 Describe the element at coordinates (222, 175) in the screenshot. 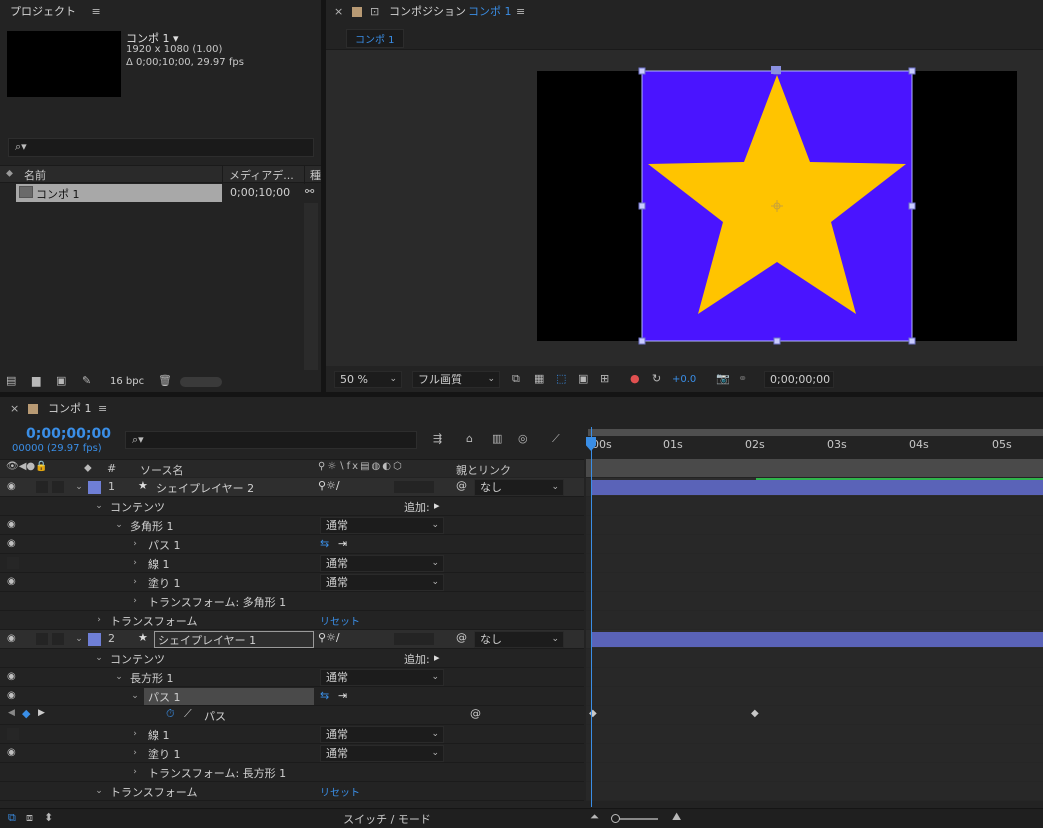

I see `col-divider` at that location.